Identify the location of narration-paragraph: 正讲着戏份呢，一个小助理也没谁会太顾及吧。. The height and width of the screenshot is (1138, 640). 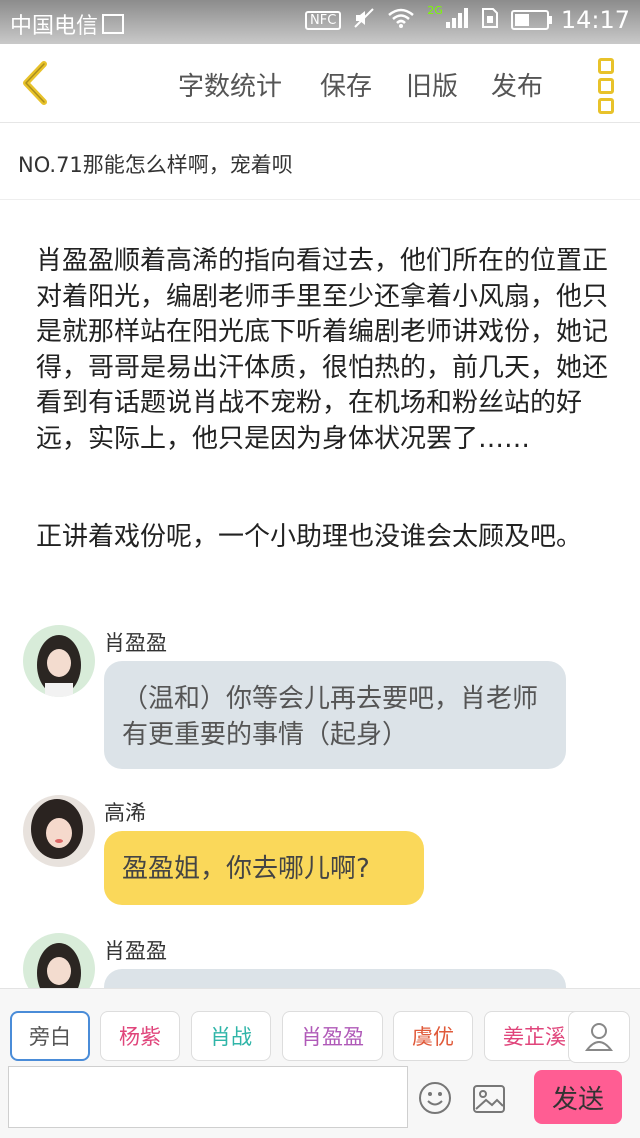
(309, 537).